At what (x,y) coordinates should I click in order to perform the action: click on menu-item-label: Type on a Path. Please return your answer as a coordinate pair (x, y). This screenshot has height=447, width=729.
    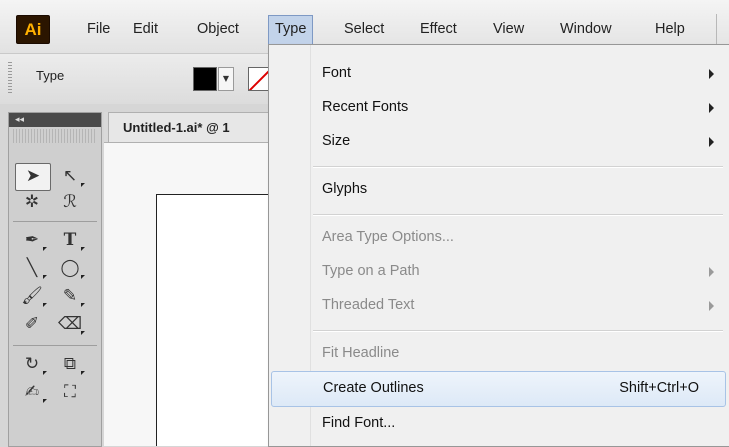
    Looking at the image, I should click on (371, 271).